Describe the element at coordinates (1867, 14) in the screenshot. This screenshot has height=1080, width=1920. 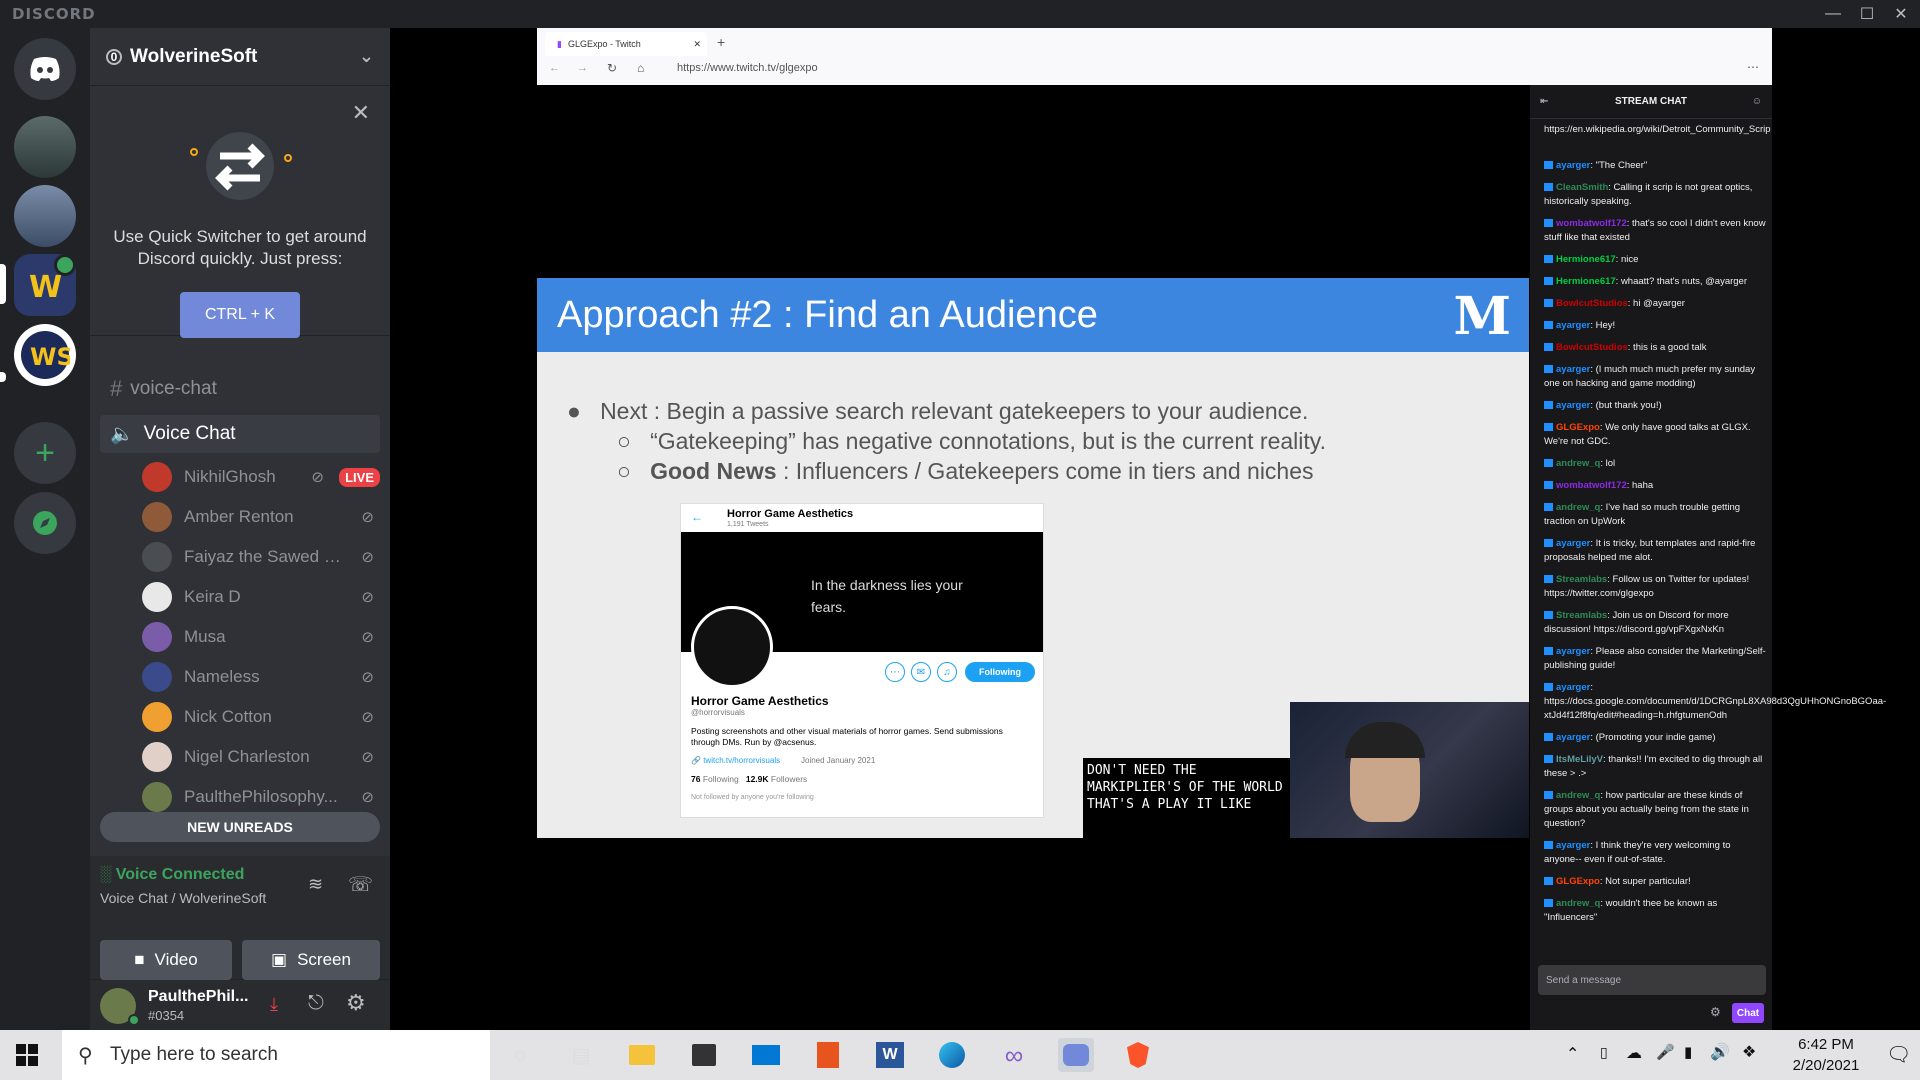
I see `maximize-icon: ☐` at that location.